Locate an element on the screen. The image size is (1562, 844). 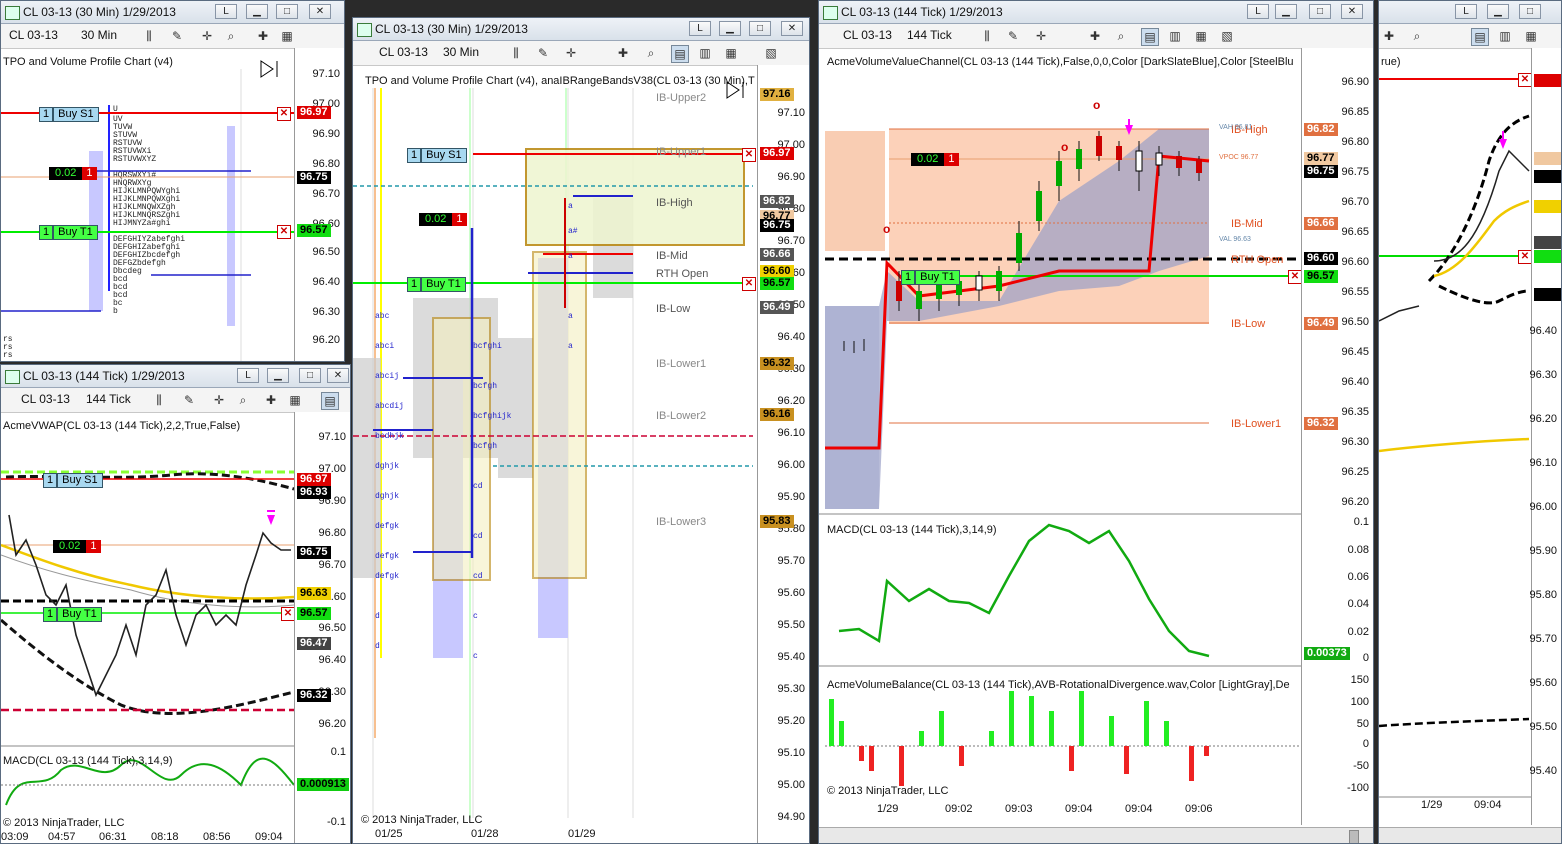
vah-label: VAH 96.81 is located at coordinates (1236, 127).